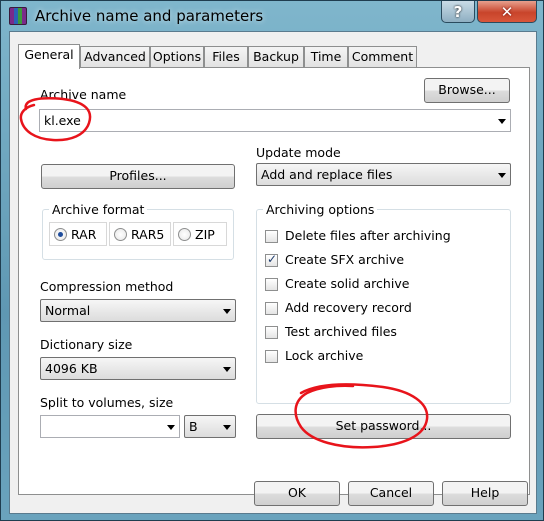  What do you see at coordinates (83, 94) in the screenshot?
I see `archive-name-label: Archive name` at bounding box center [83, 94].